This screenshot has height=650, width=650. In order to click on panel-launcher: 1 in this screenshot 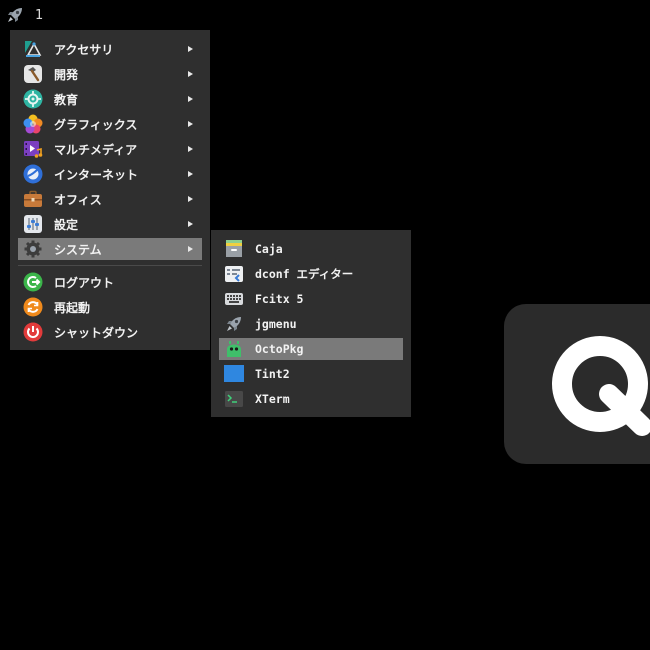, I will do `click(24, 15)`.